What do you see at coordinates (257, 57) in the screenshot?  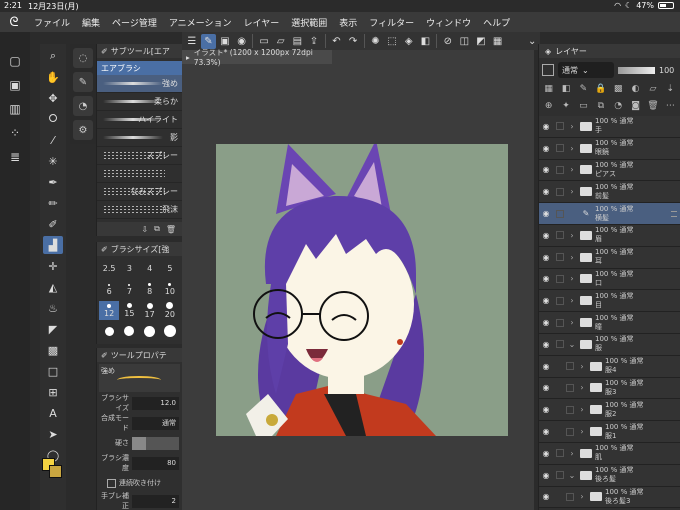 I see `document-tab: ▸ イラスト* (1200 x 1200px 72dpi 73.3%)` at bounding box center [257, 57].